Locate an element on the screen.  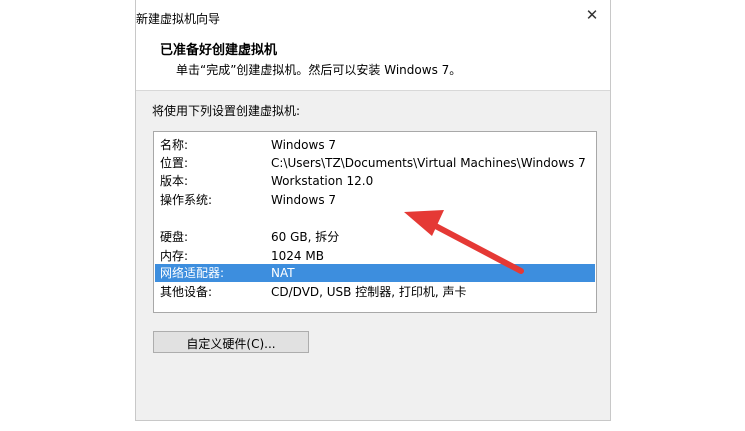
row-label: 内存: is located at coordinates (174, 256).